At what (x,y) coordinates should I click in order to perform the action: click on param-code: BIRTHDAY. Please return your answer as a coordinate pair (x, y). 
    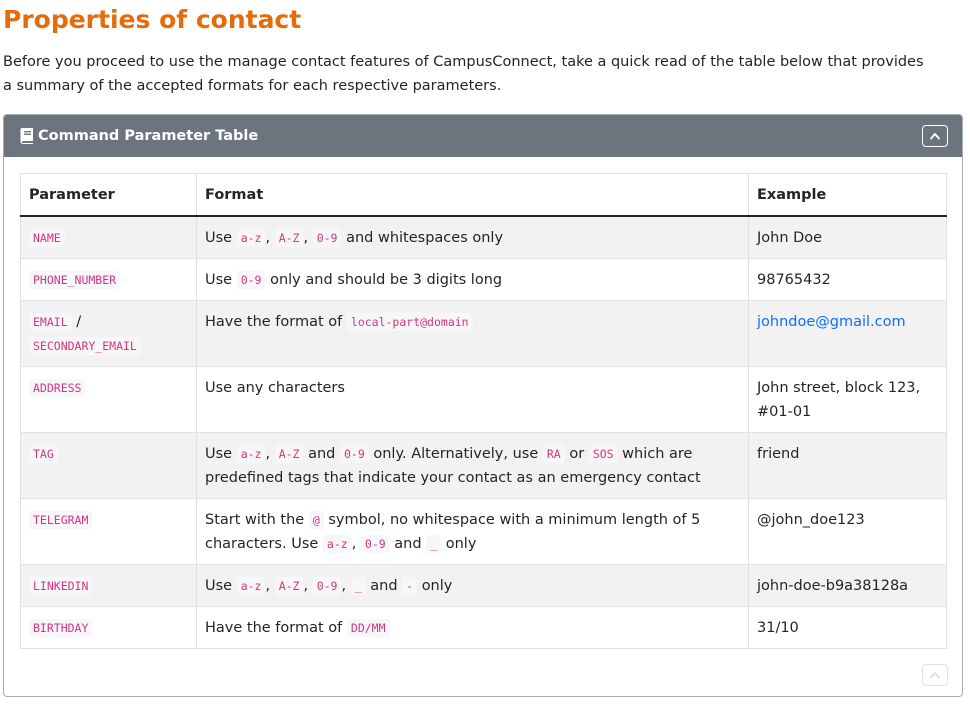
    Looking at the image, I should click on (61, 628).